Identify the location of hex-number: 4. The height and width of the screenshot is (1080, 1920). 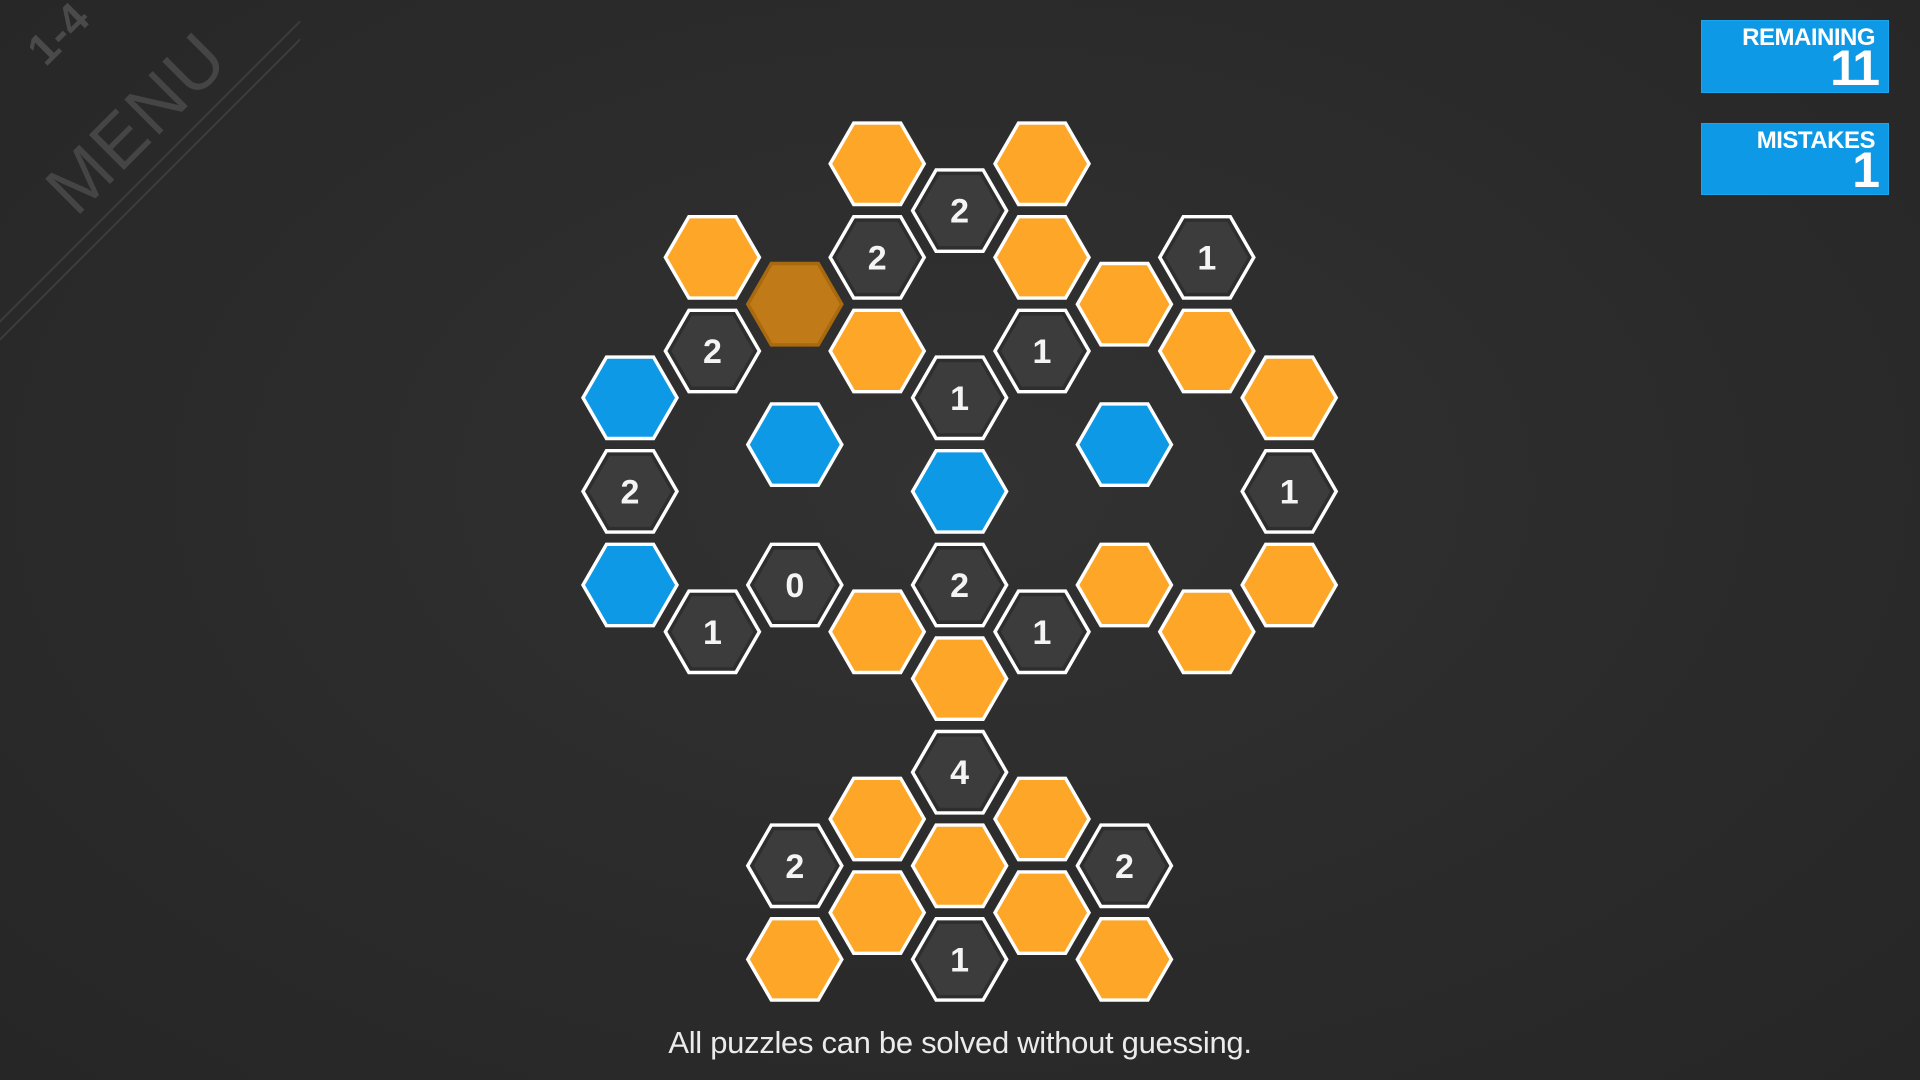
(959, 773).